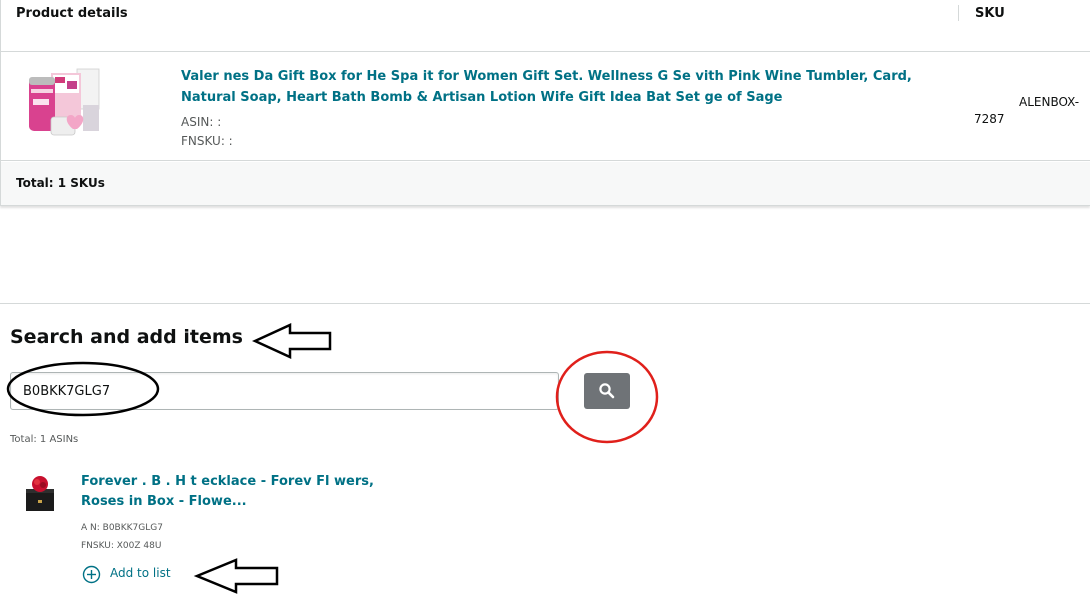 The image size is (1090, 614). Describe the element at coordinates (207, 141) in the screenshot. I see `product-fnsku: FNSKU: :` at that location.